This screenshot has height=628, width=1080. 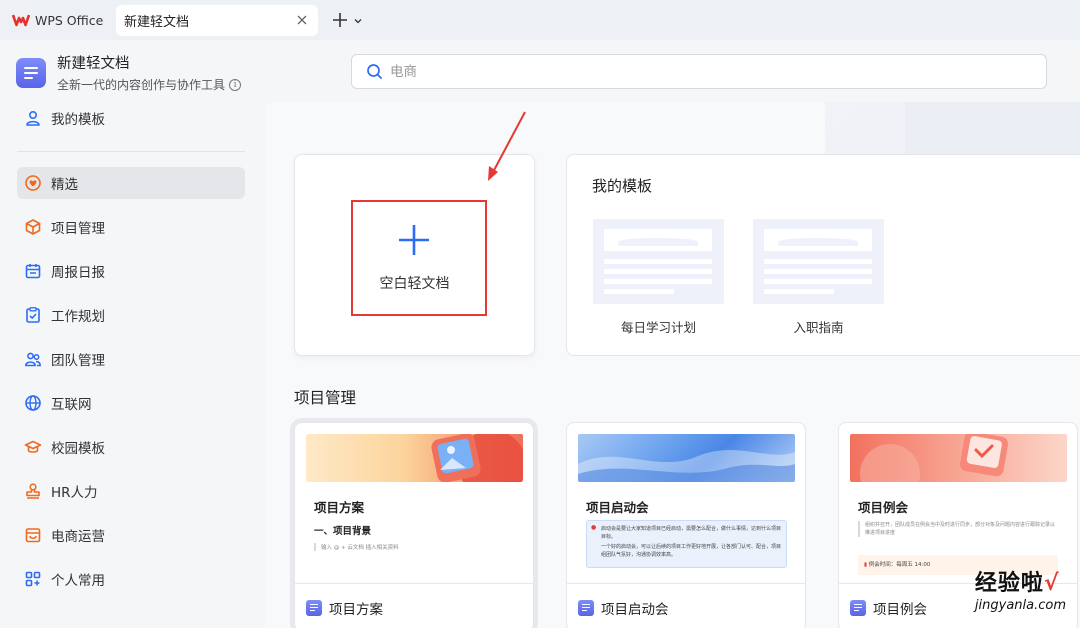 I want to click on wps-logo-icon, so click(x=21, y=20).